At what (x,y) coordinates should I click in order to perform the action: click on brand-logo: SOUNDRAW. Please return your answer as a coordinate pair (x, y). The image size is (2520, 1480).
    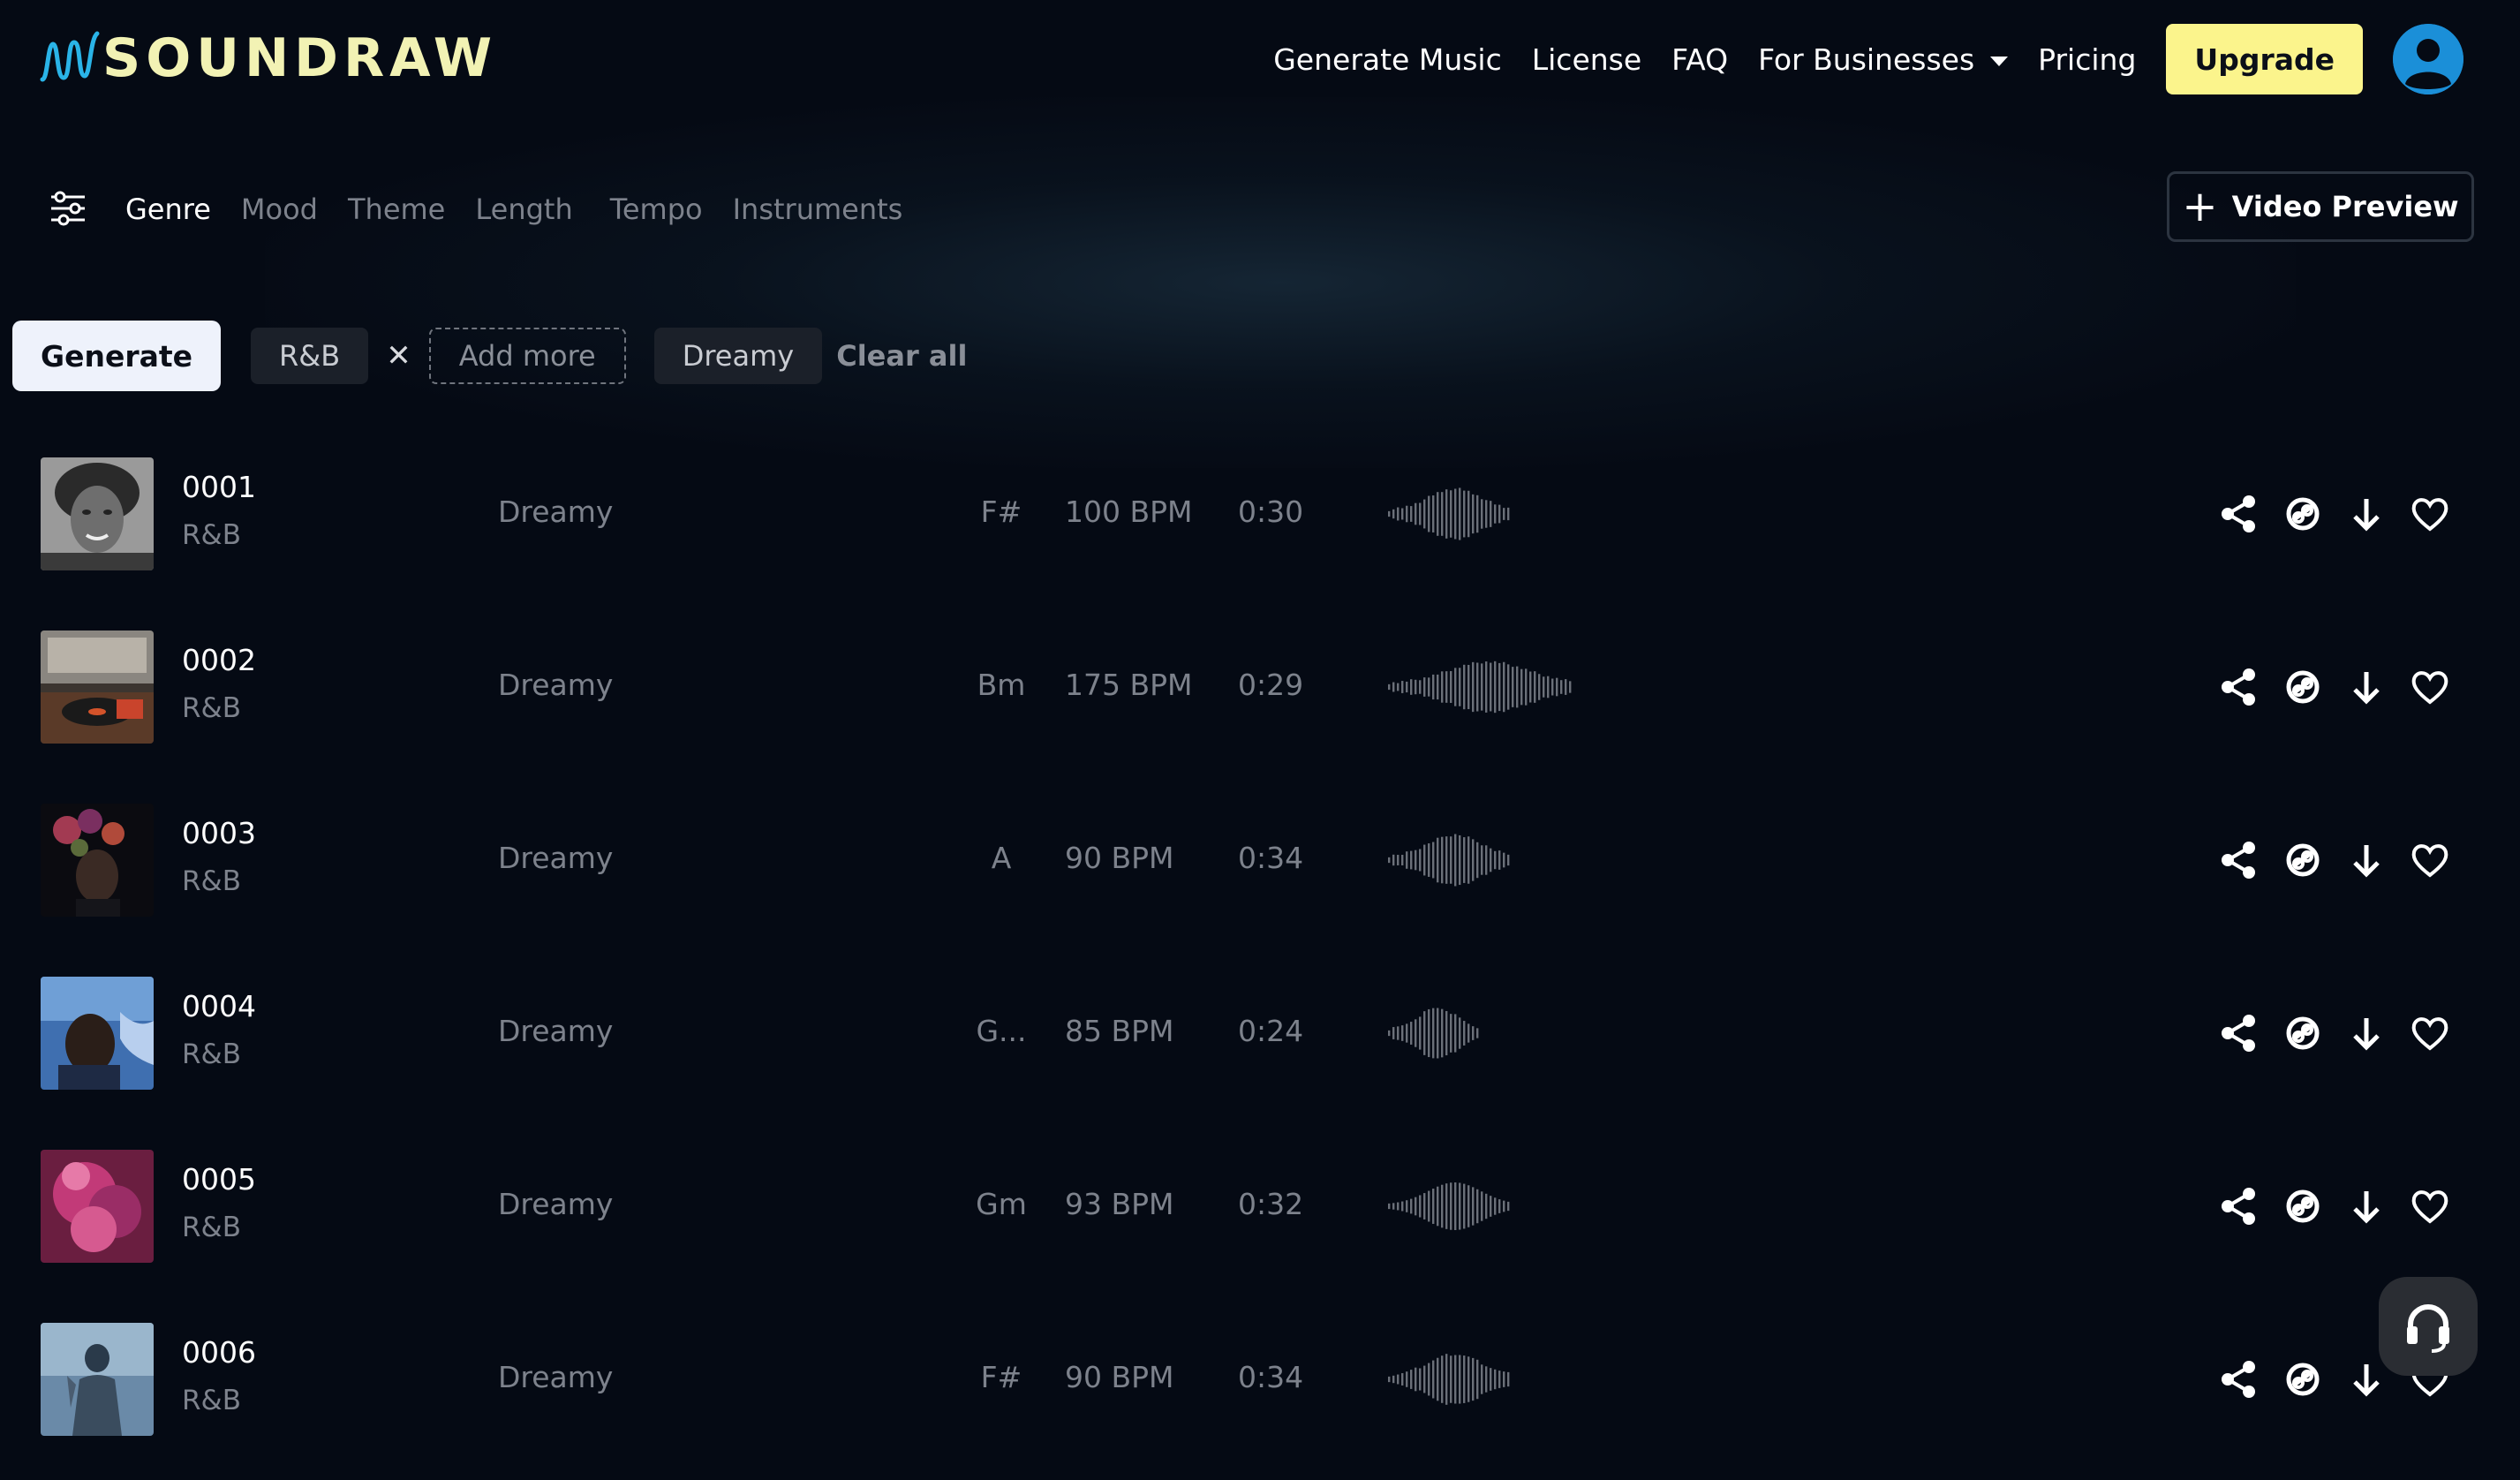
    Looking at the image, I should click on (268, 58).